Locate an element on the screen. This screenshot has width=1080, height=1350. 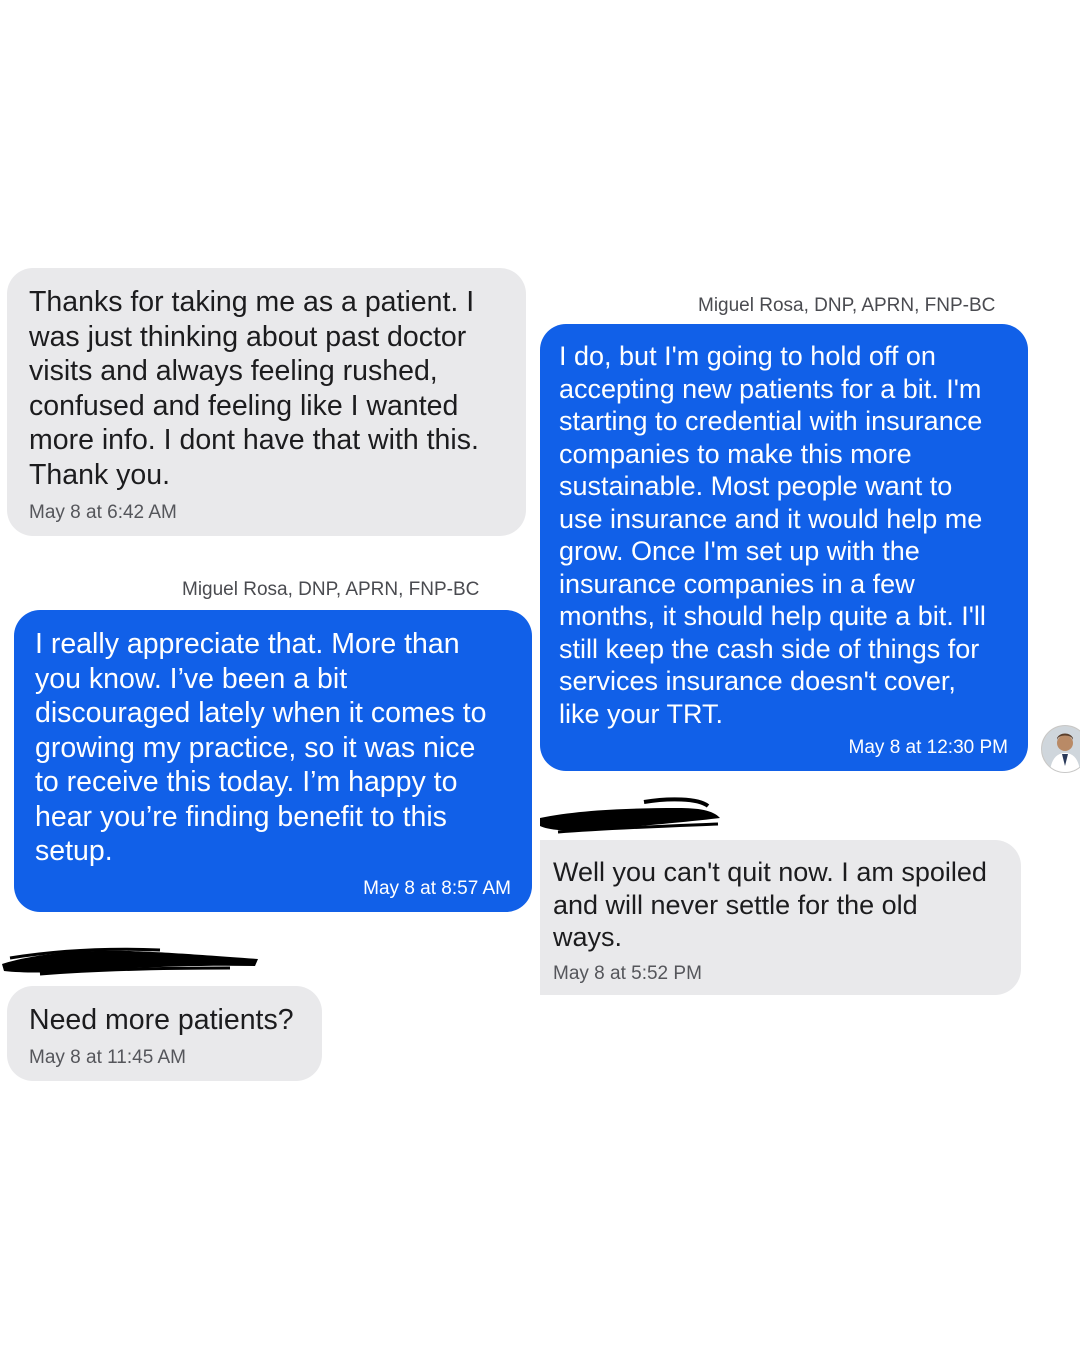
message-text: Need more patients? is located at coordinates (161, 1020).